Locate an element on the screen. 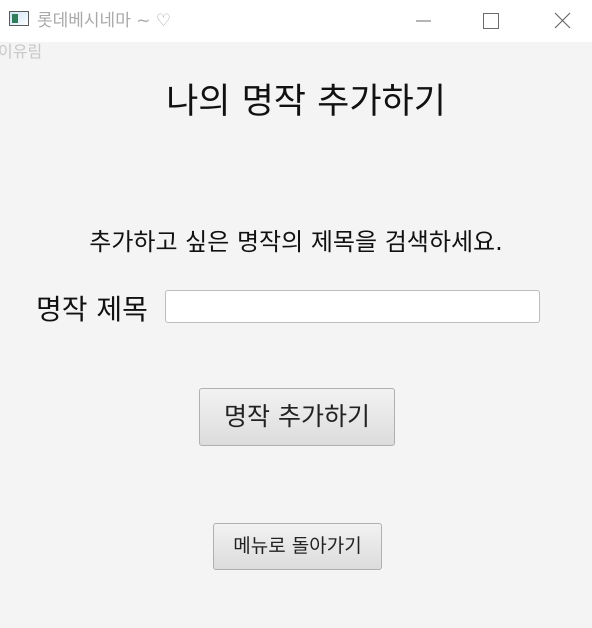  close-button is located at coordinates (563, 21).